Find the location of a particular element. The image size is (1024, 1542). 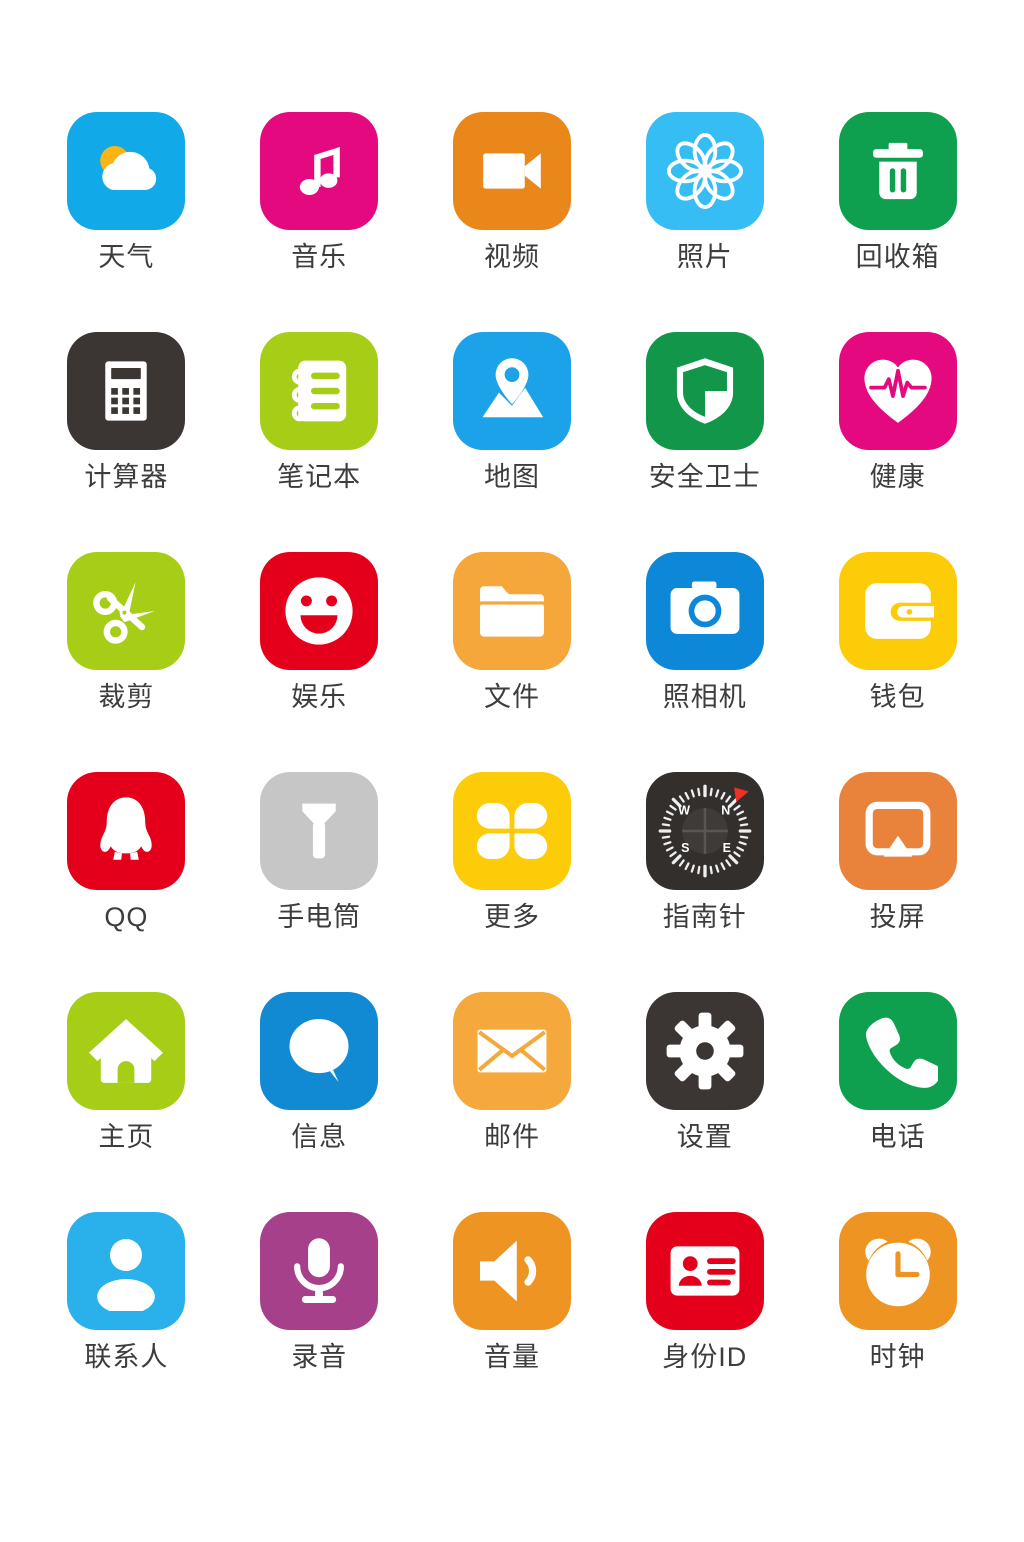

app-cell: 音量 is located at coordinates (512, 1322).